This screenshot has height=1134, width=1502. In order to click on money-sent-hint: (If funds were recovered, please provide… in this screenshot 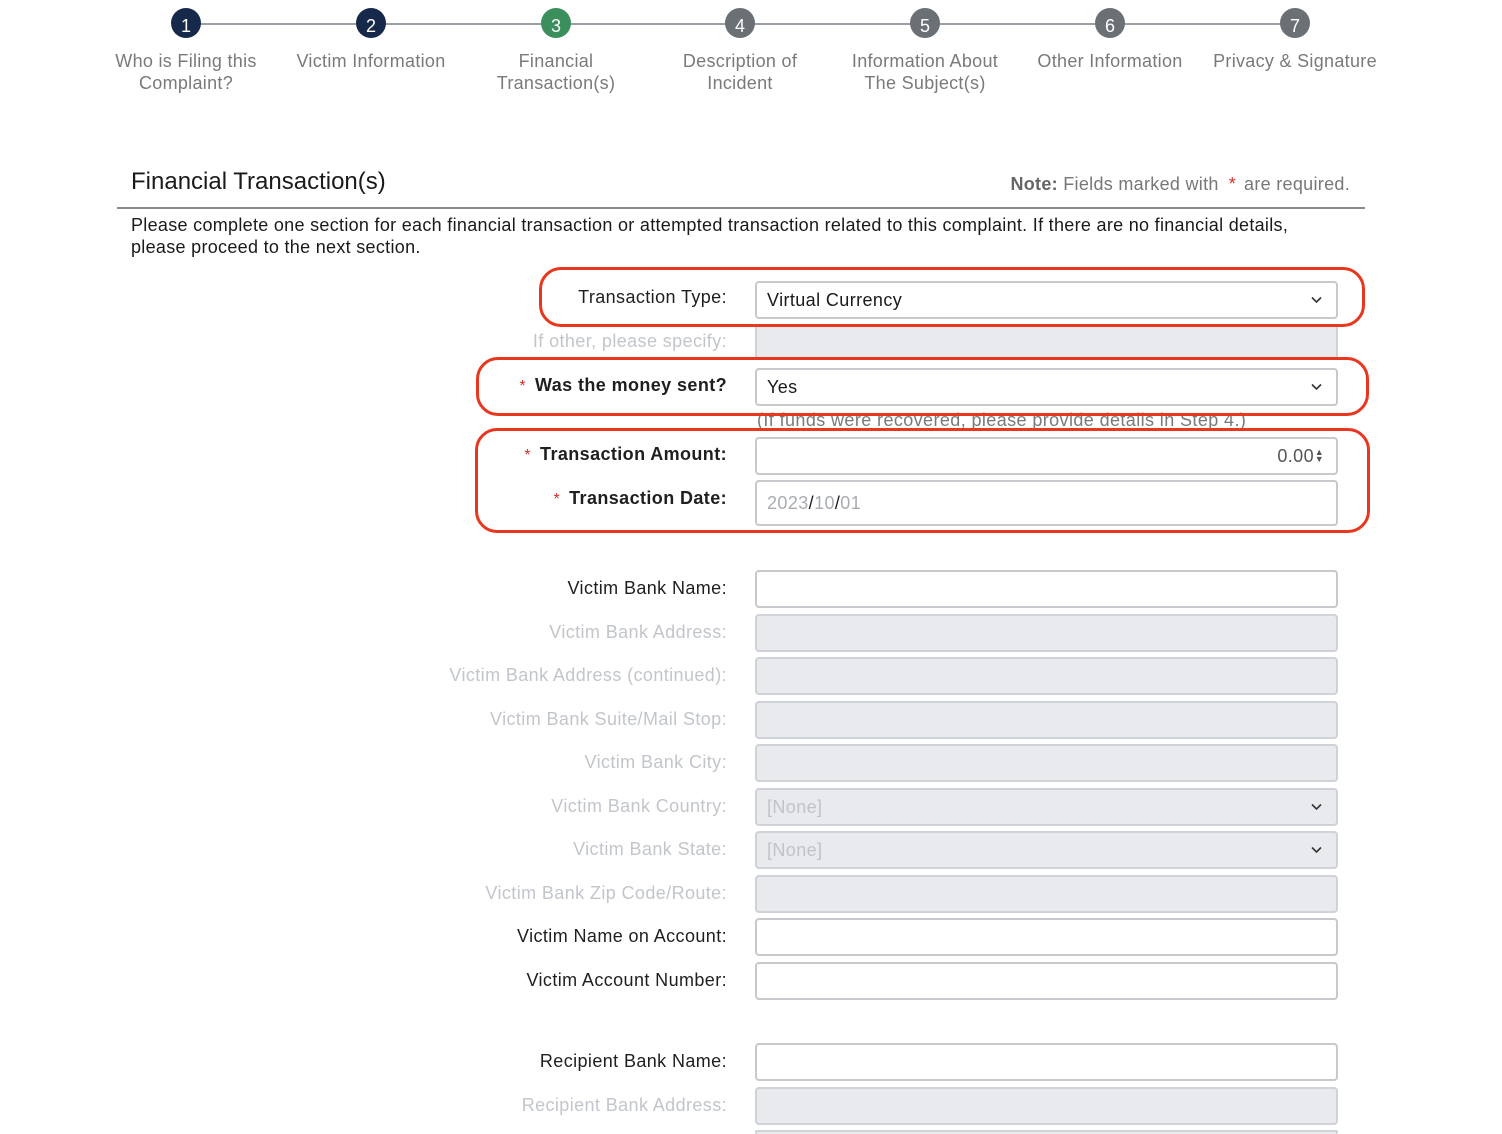, I will do `click(1002, 420)`.